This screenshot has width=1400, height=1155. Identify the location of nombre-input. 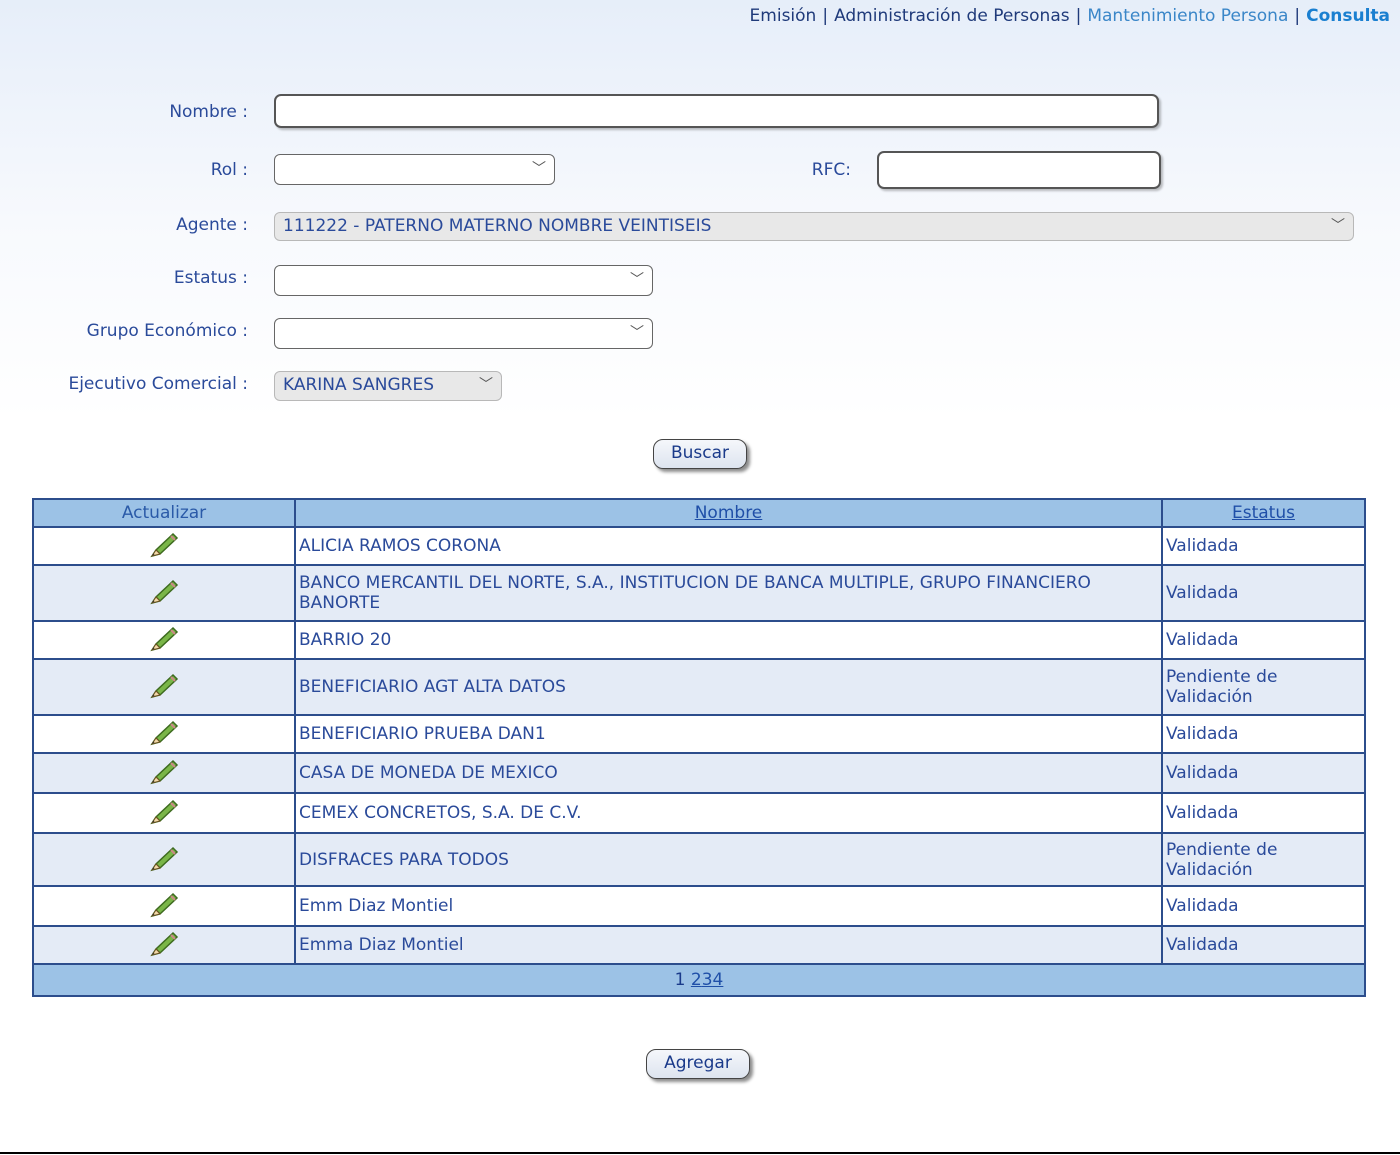
(716, 111).